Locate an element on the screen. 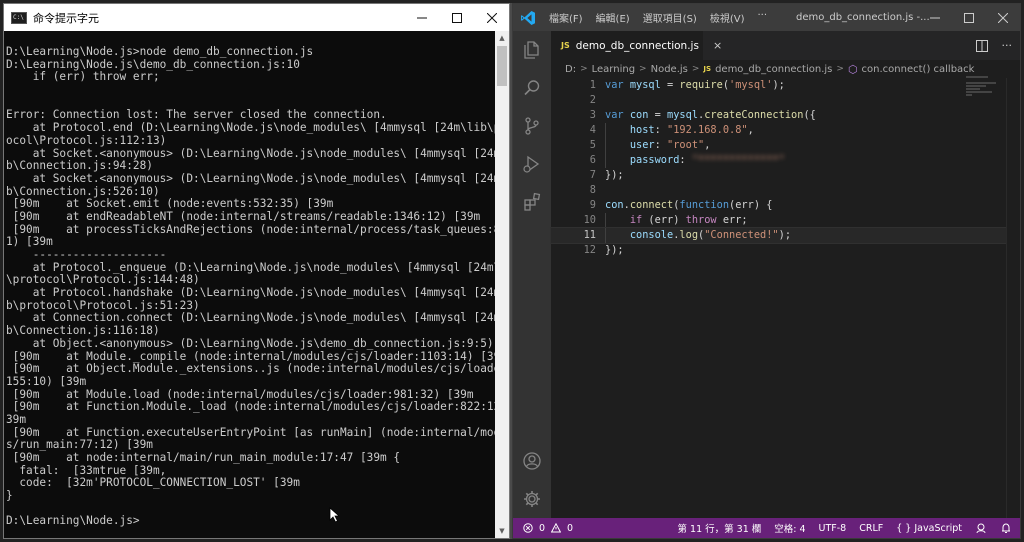  close-icon is located at coordinates (1003, 17).